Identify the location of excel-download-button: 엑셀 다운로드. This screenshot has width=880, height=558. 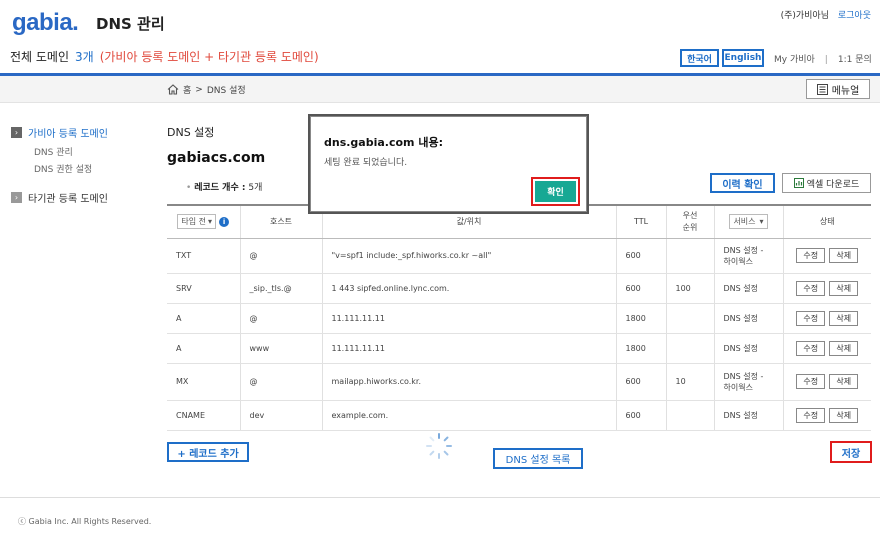
(826, 183).